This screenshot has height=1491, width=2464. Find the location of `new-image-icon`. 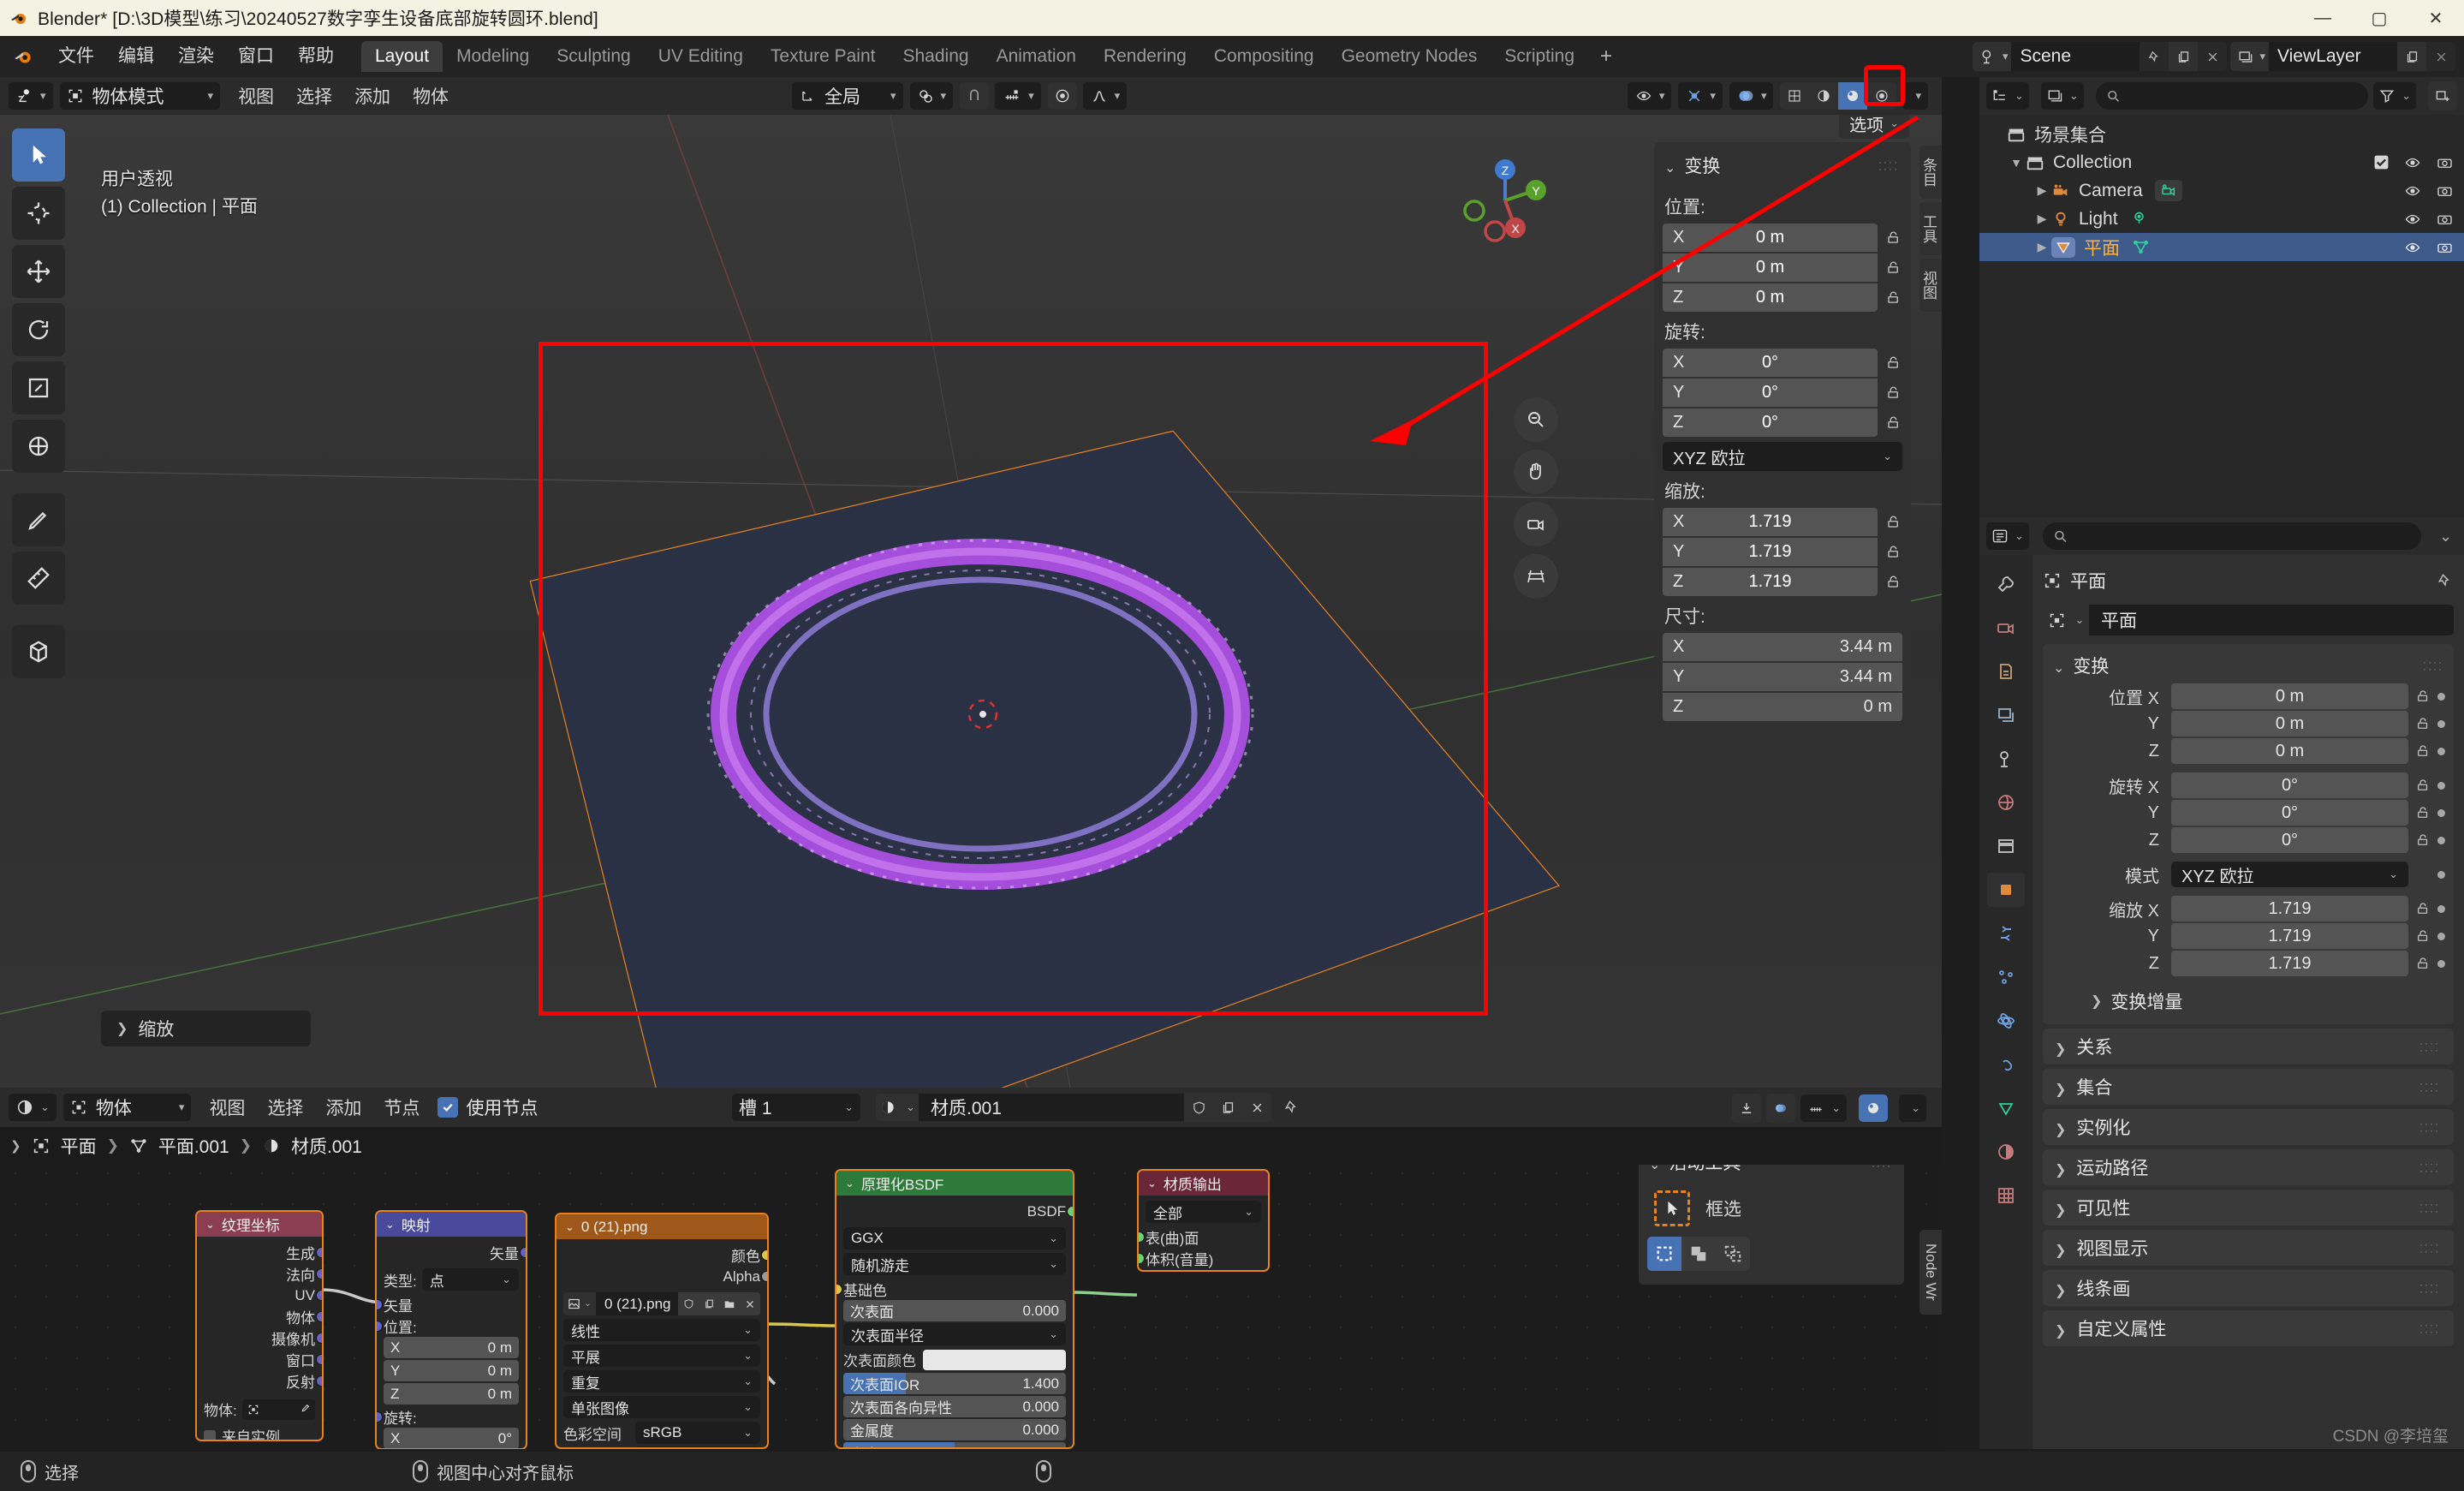

new-image-icon is located at coordinates (709, 1303).